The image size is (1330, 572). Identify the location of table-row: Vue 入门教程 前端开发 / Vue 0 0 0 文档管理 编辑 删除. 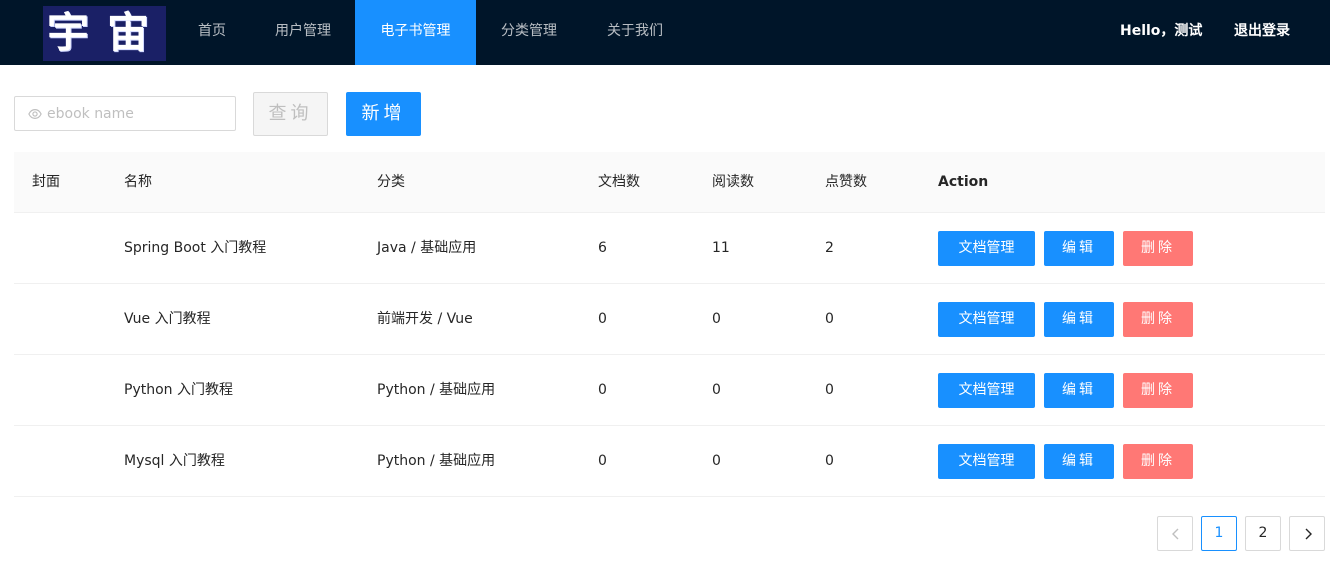
(669, 319).